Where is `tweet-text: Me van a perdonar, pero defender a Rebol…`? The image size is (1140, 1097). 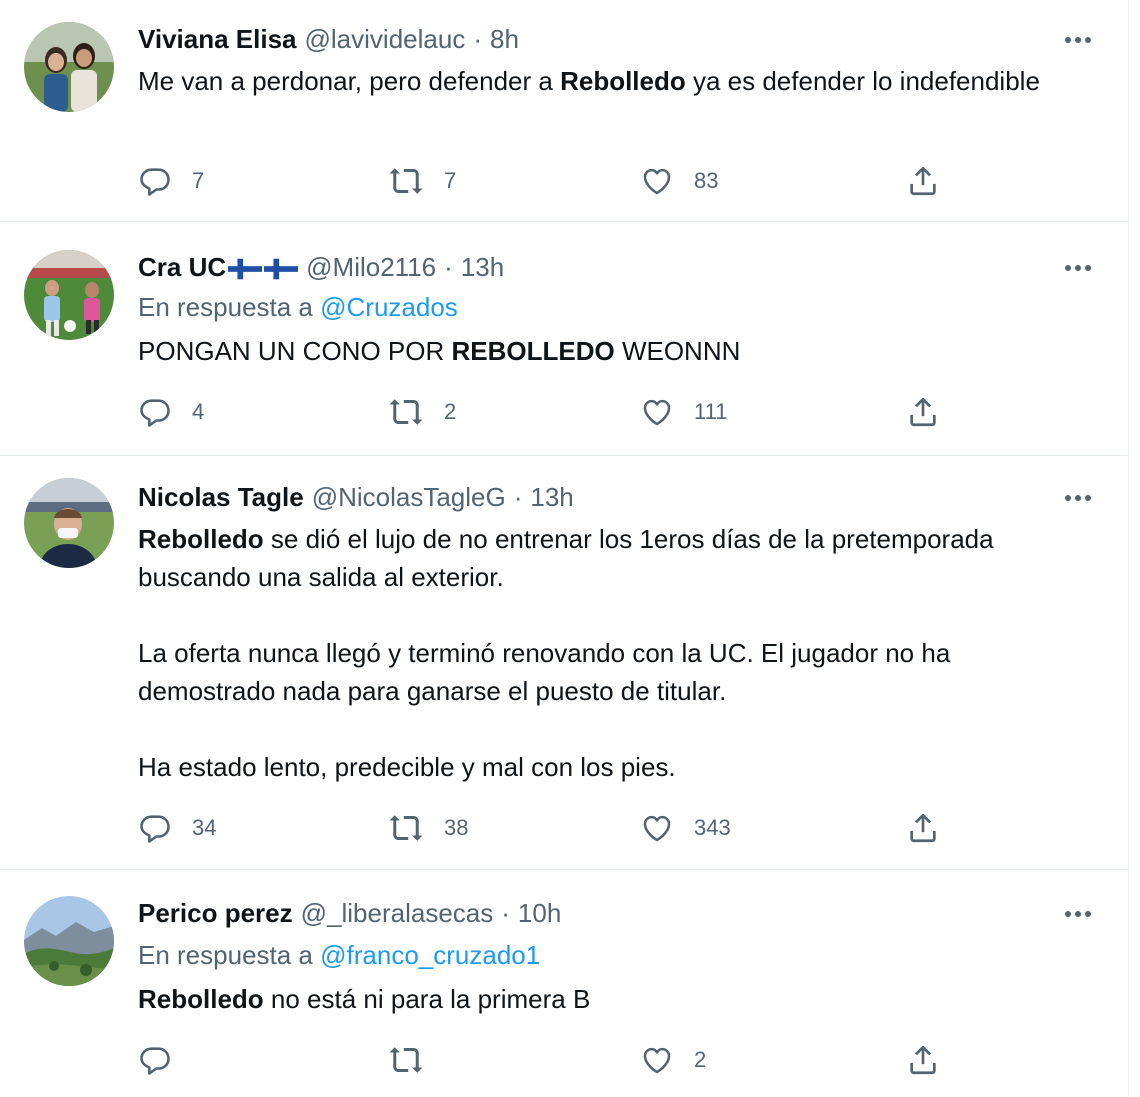
tweet-text: Me van a perdonar, pero defender a Rebol… is located at coordinates (608, 81).